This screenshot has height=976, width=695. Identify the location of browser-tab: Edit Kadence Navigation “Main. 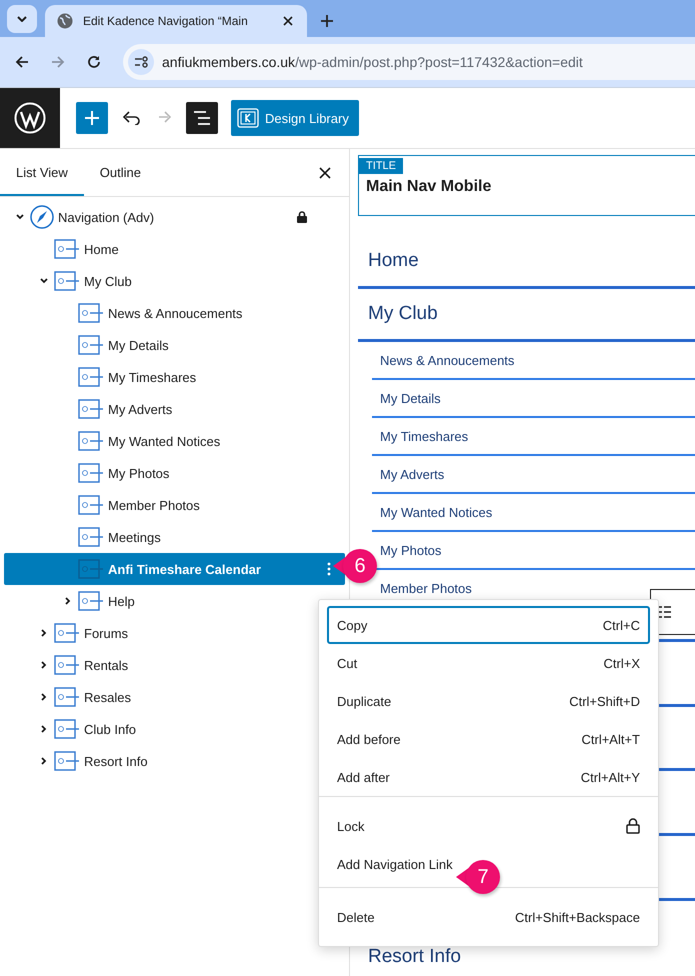
(176, 21).